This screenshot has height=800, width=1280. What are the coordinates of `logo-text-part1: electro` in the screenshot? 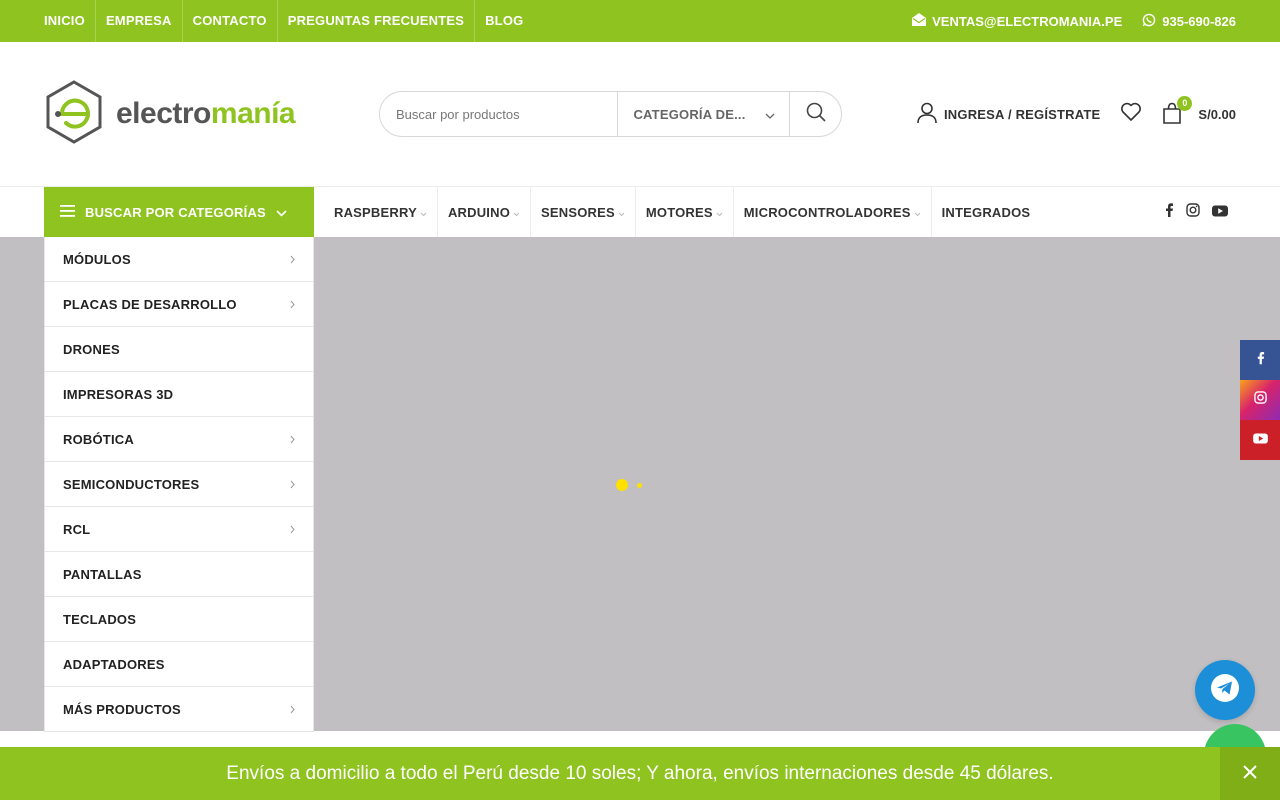 It's located at (163, 113).